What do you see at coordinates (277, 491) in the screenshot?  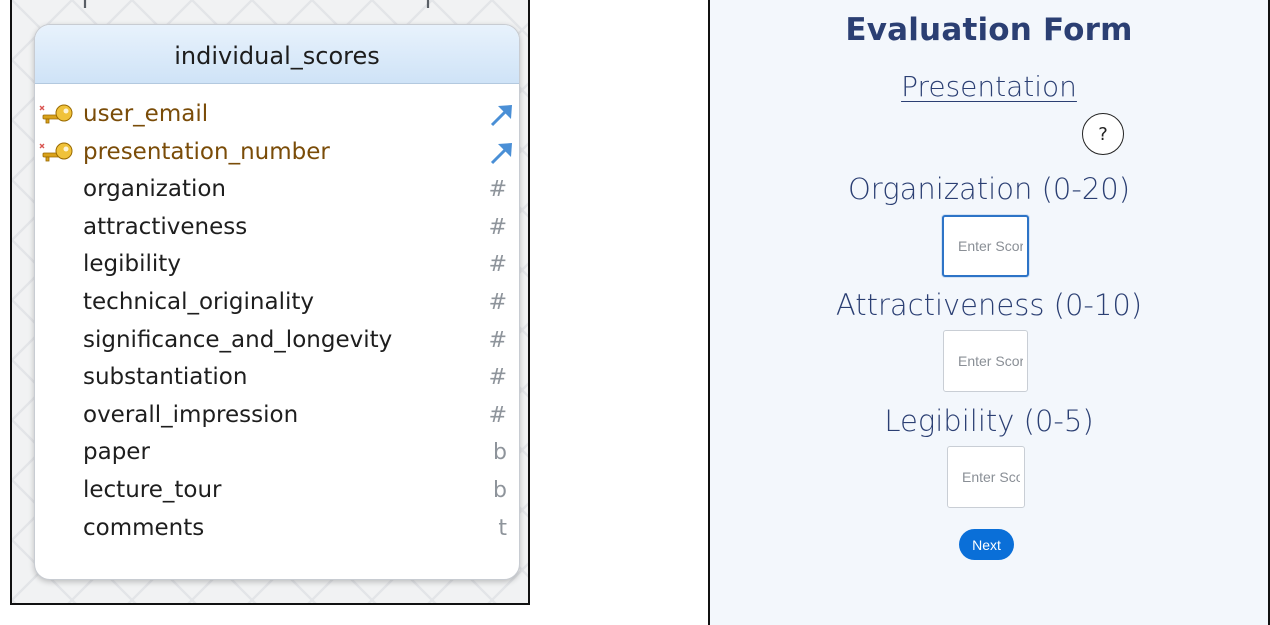 I see `column-row: lecture_tour b` at bounding box center [277, 491].